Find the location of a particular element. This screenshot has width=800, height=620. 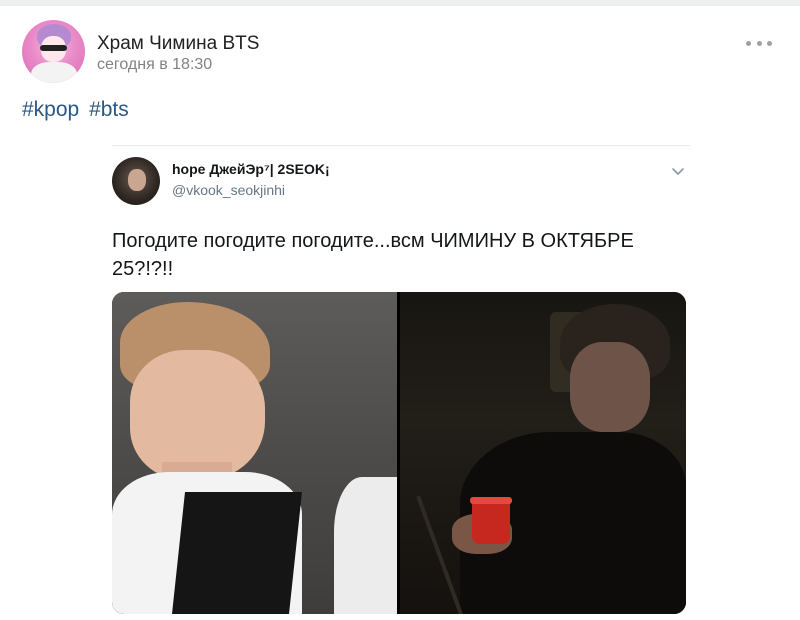

more-dots-icon is located at coordinates (759, 43).